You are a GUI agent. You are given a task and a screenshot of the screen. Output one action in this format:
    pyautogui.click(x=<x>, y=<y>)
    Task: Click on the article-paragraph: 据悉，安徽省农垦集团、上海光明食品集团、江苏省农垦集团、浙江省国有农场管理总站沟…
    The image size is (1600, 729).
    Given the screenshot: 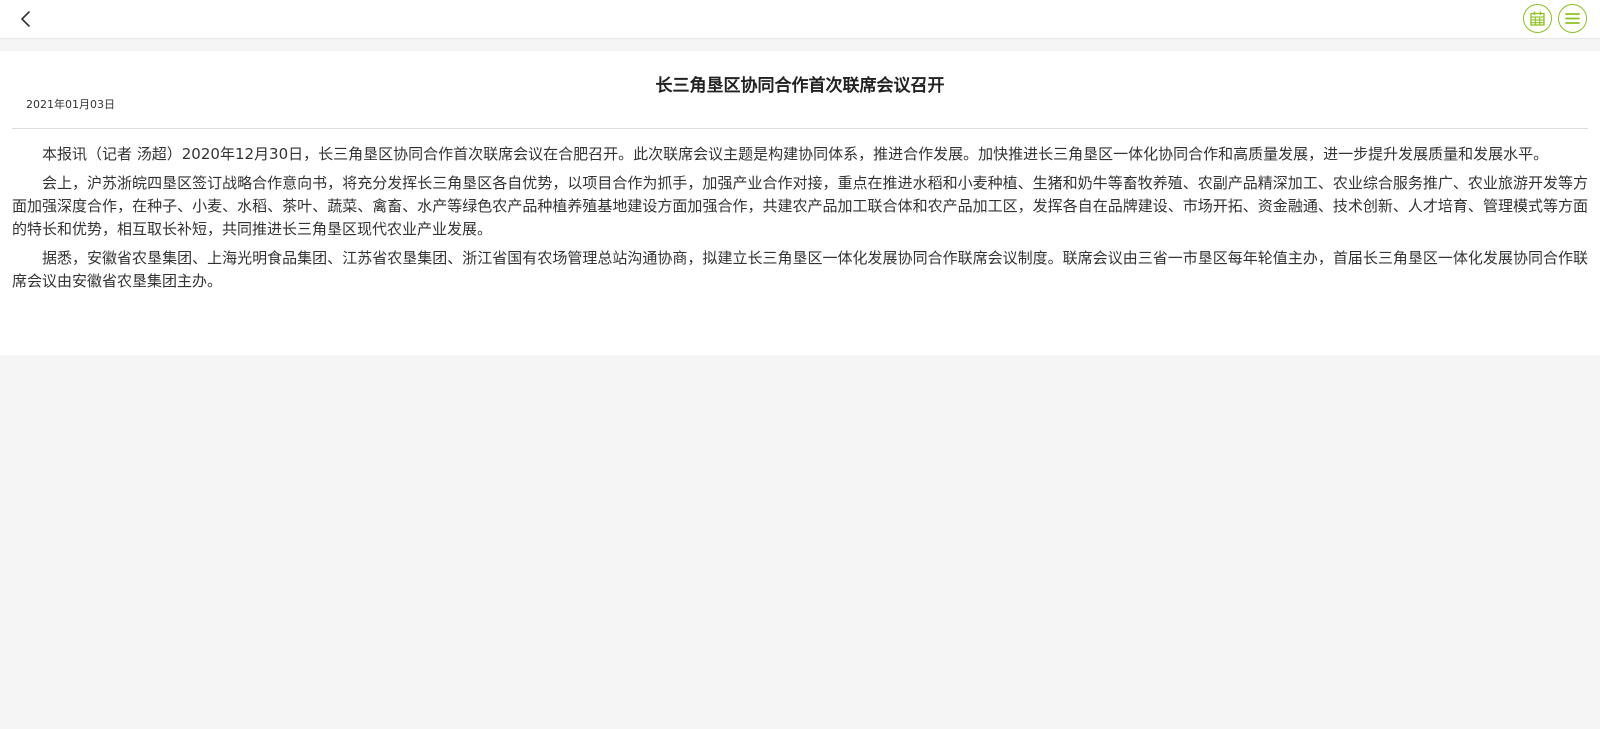 What is the action you would take?
    pyautogui.click(x=800, y=269)
    